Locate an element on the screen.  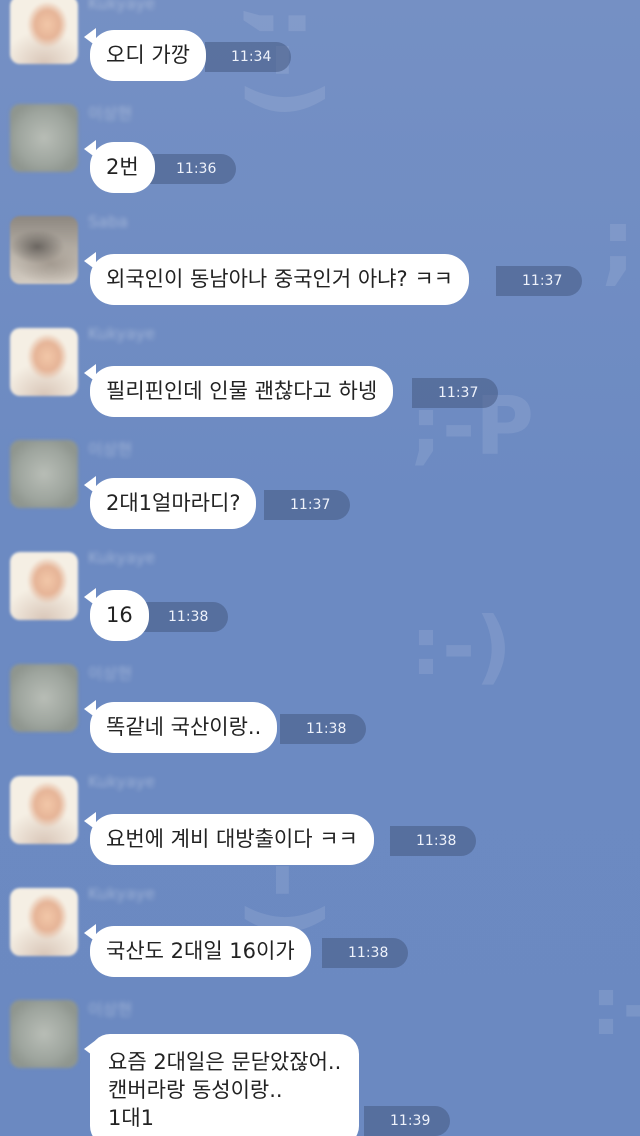
message-bubble: 외국인이 동남아나 중국인거 아냐? ㅋㅋ is located at coordinates (279, 279).